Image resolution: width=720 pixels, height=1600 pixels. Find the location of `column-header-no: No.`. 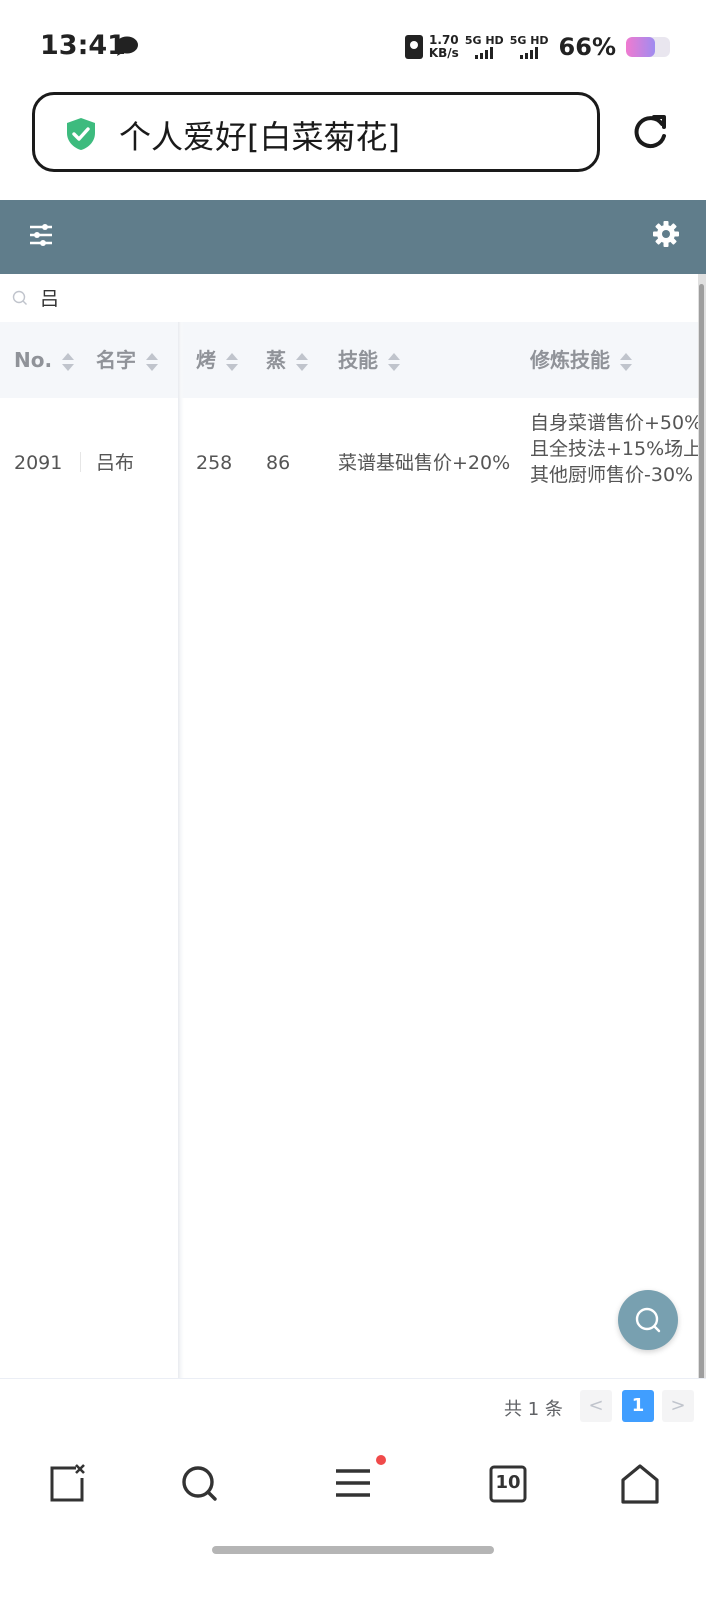

column-header-no: No. is located at coordinates (44, 360).